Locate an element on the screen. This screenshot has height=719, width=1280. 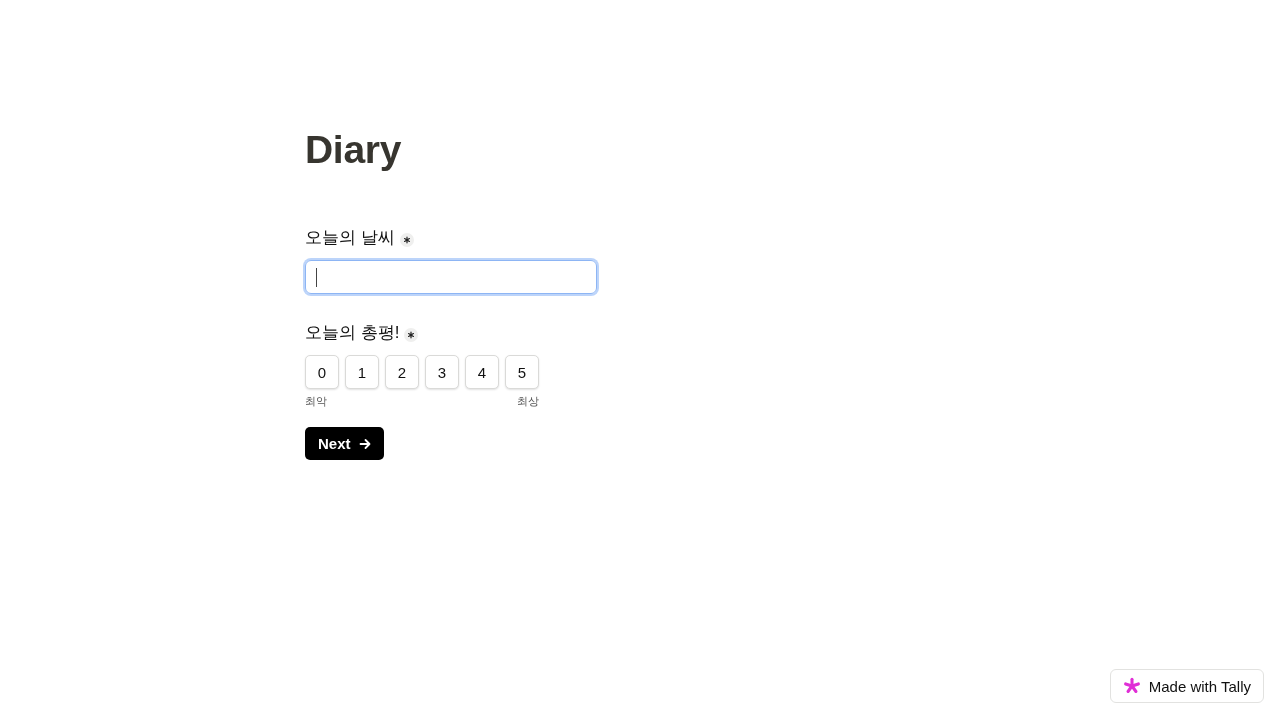
arrow-right-icon is located at coordinates (364, 443).